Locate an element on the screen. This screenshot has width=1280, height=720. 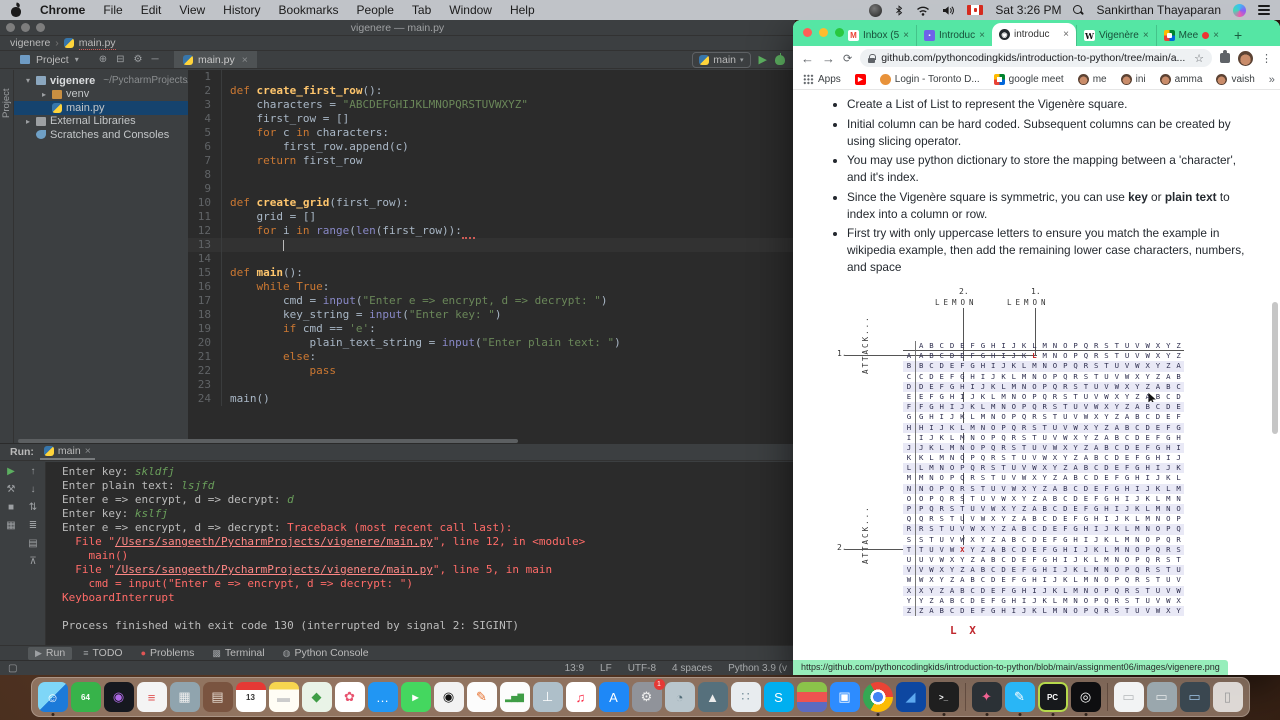
status-item: LF is located at coordinates (606, 668).